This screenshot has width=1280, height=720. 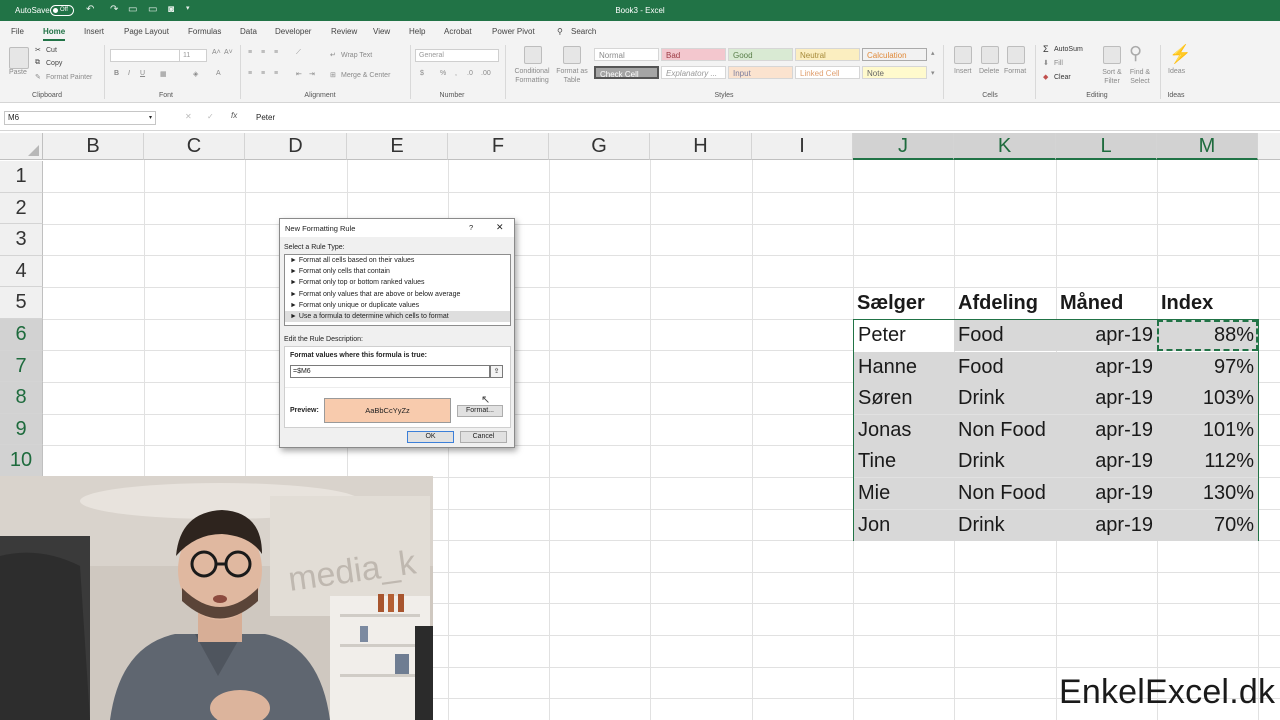 What do you see at coordinates (560, 31) in the screenshot?
I see `search-icon: ⚲` at bounding box center [560, 31].